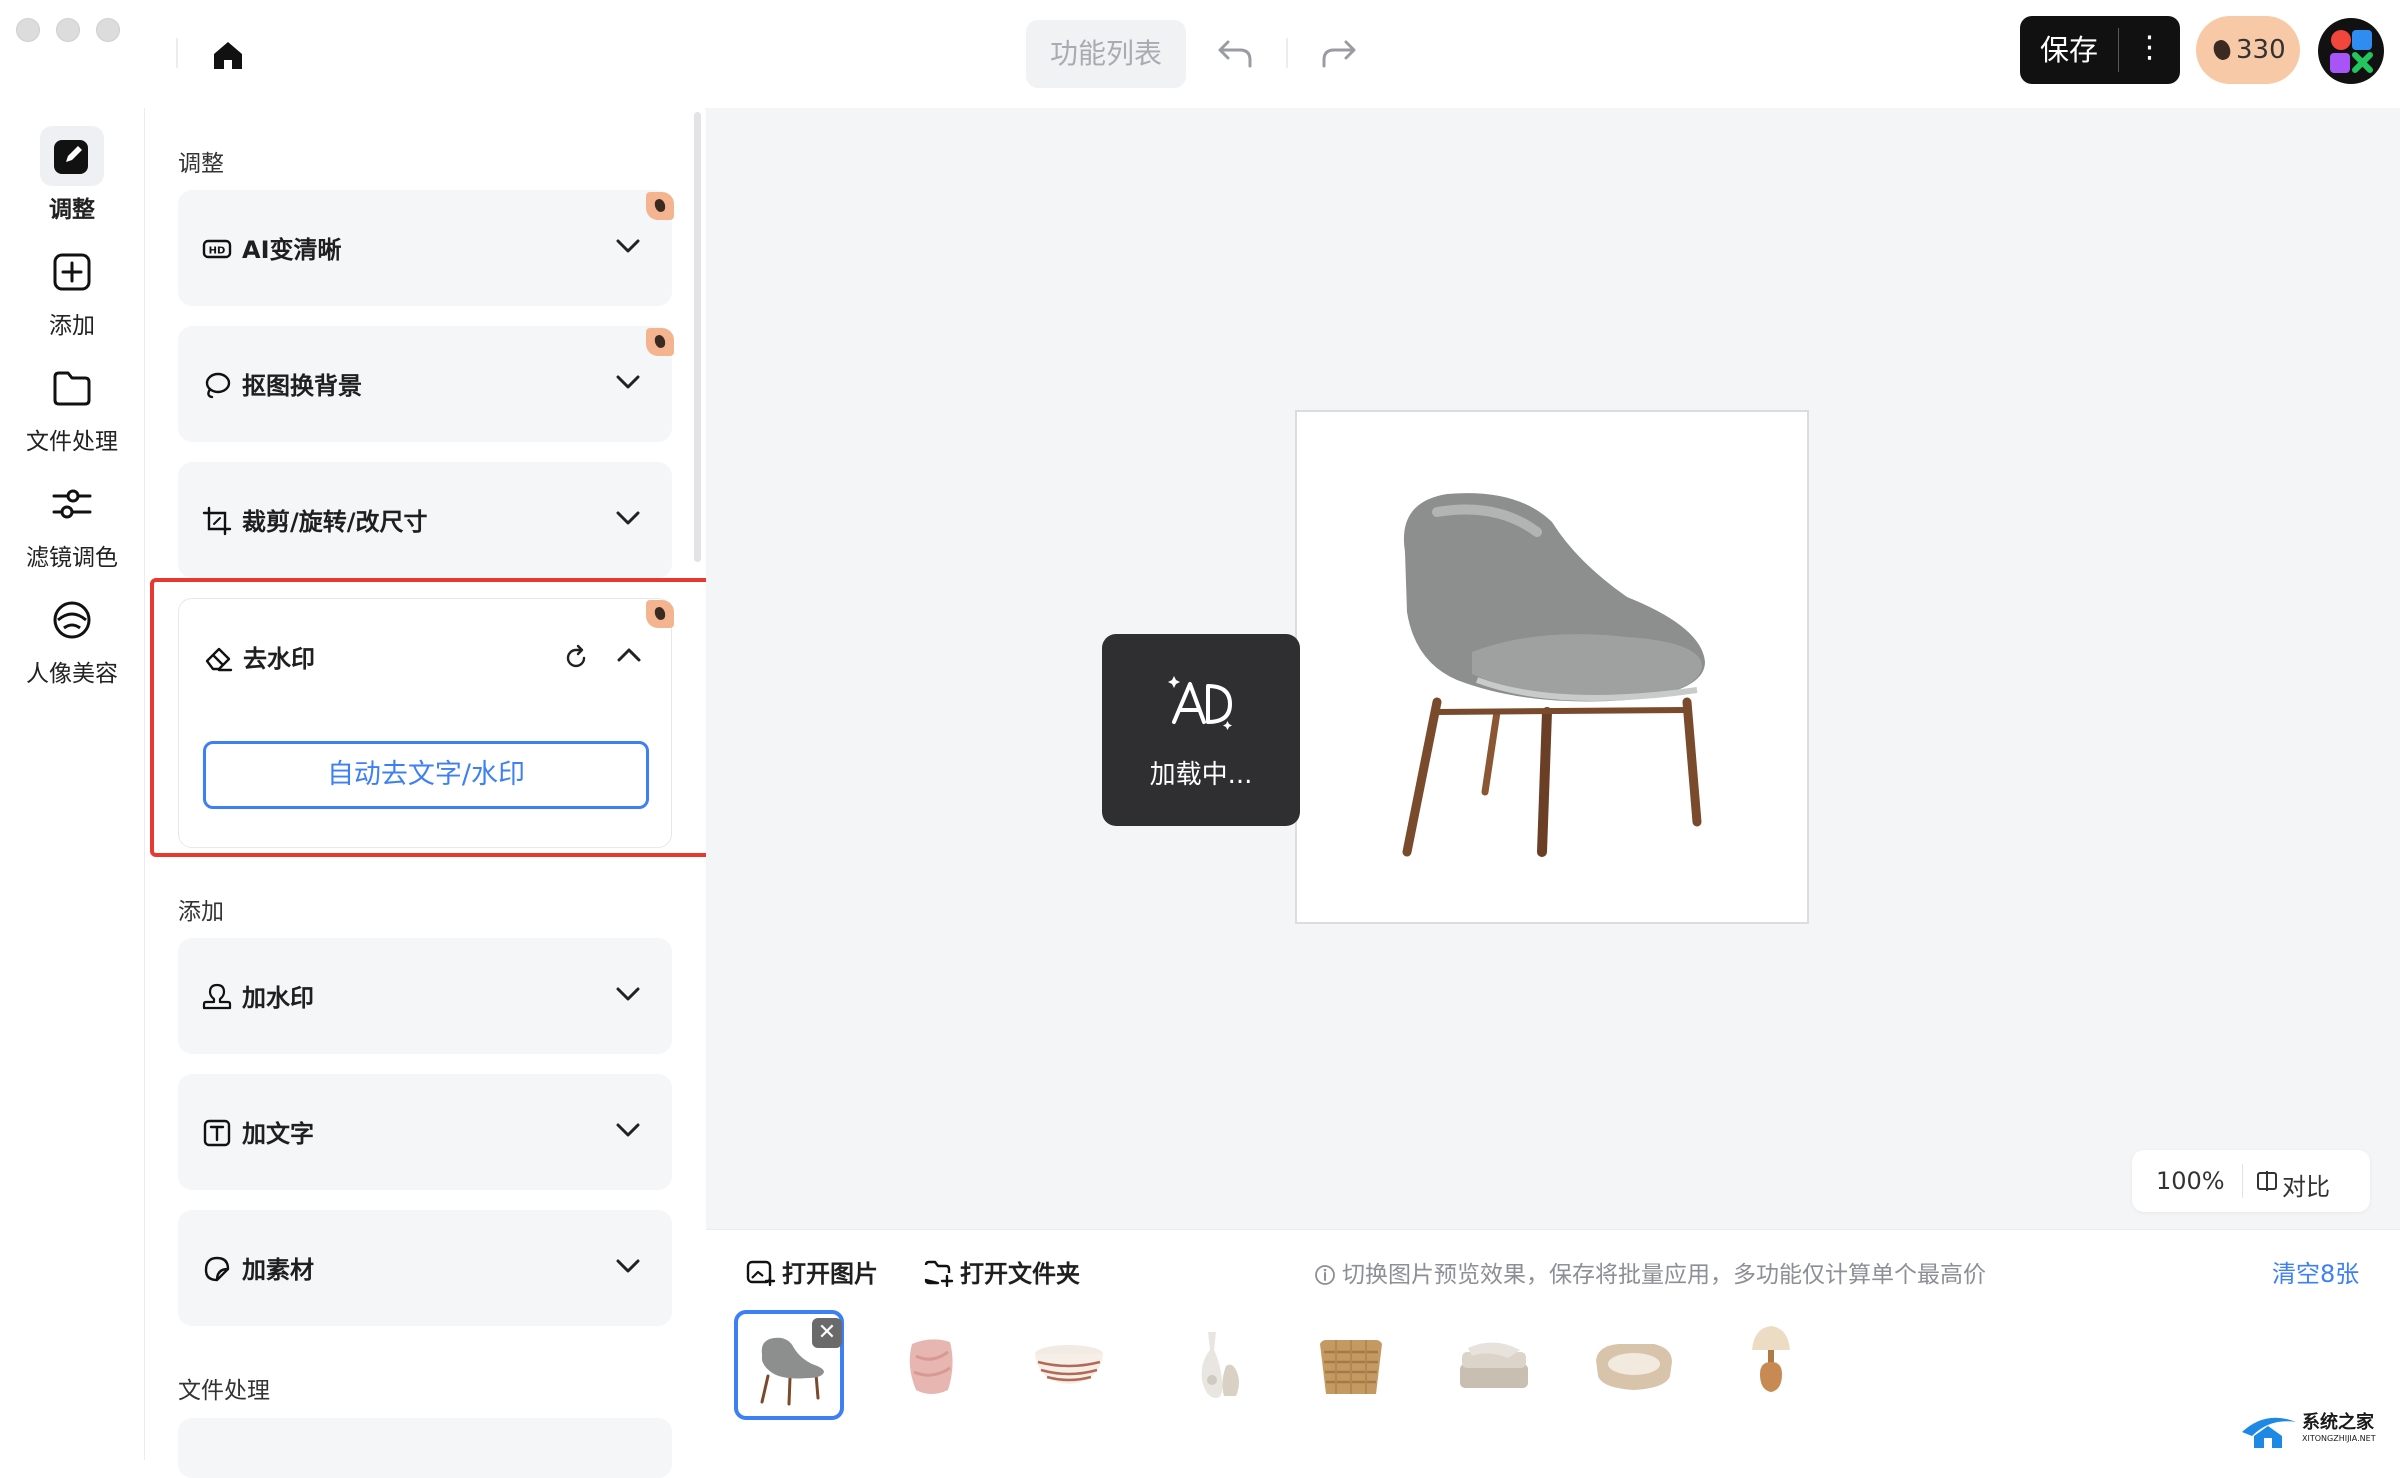 This screenshot has width=2400, height=1478. Describe the element at coordinates (425, 996) in the screenshot. I see `tool-card-add-watermark: 加水印` at that location.